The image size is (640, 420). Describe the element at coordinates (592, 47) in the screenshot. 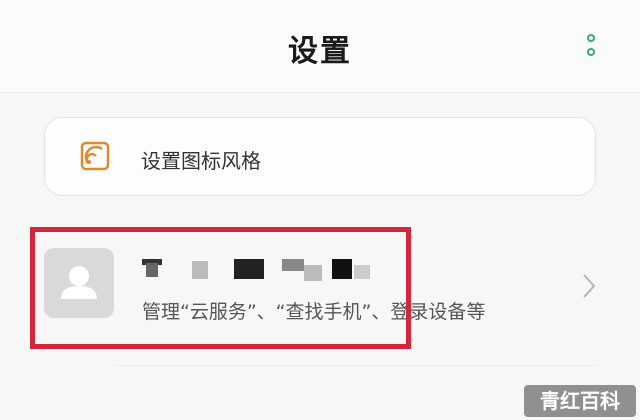

I see `more-vertical-icon` at that location.